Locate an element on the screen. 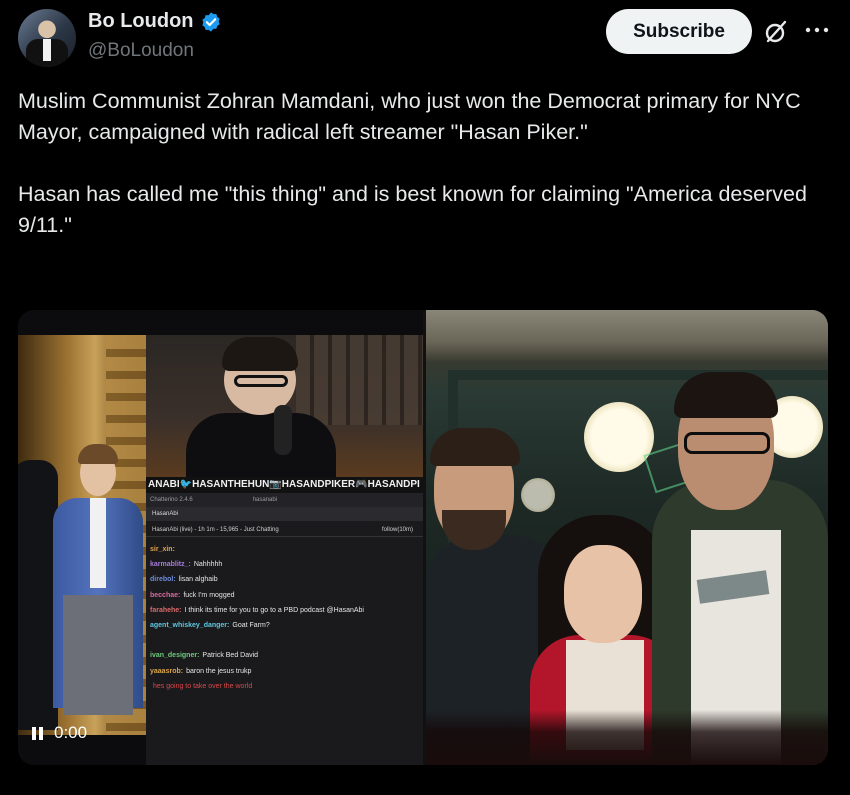  chat-titlebar: Chatterino 2.4.6 hasanabi is located at coordinates (284, 500).